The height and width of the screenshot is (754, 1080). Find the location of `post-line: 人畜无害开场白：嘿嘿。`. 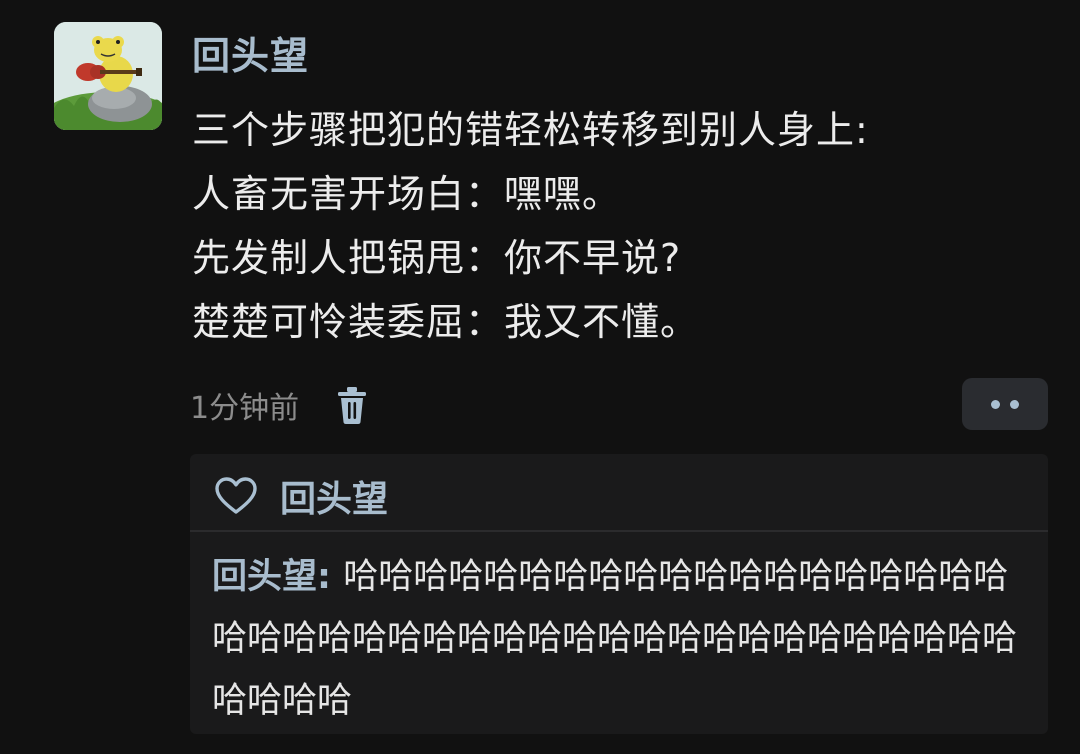

post-line: 人畜无害开场白：嘿嘿。 is located at coordinates (407, 194).